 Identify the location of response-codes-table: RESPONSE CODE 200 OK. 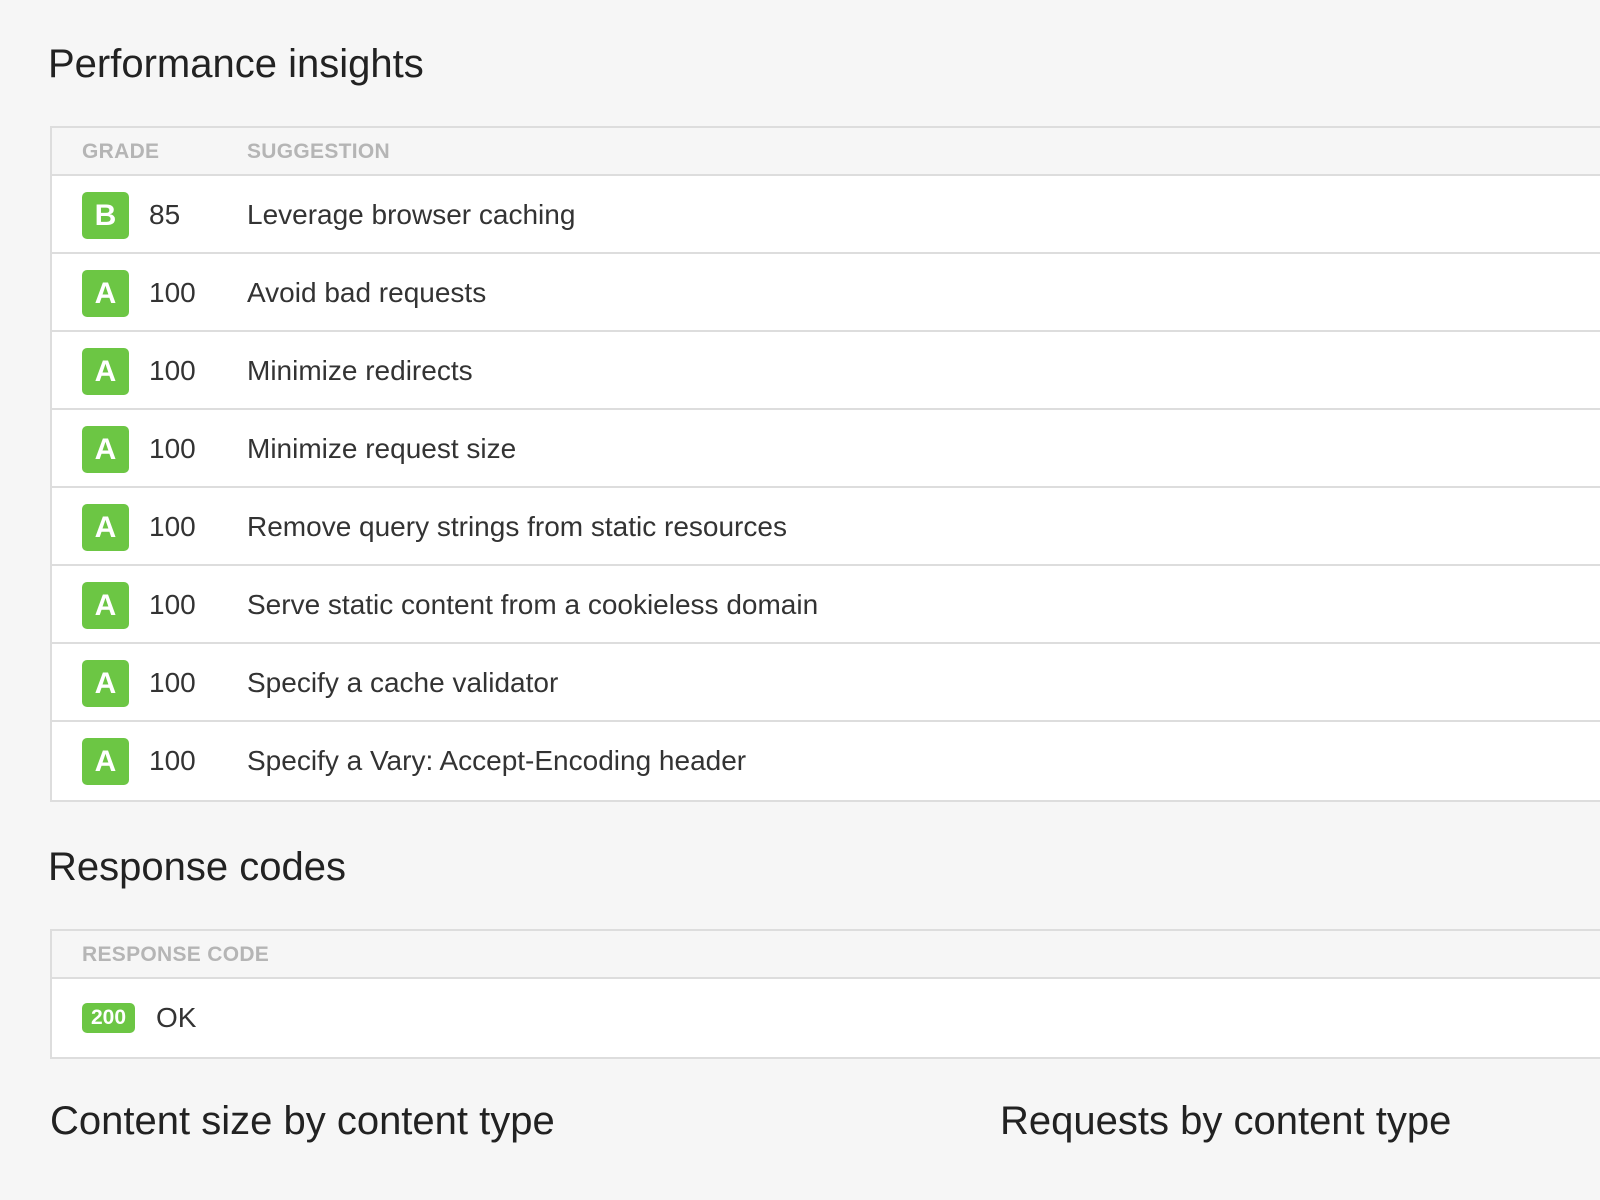
(825, 994).